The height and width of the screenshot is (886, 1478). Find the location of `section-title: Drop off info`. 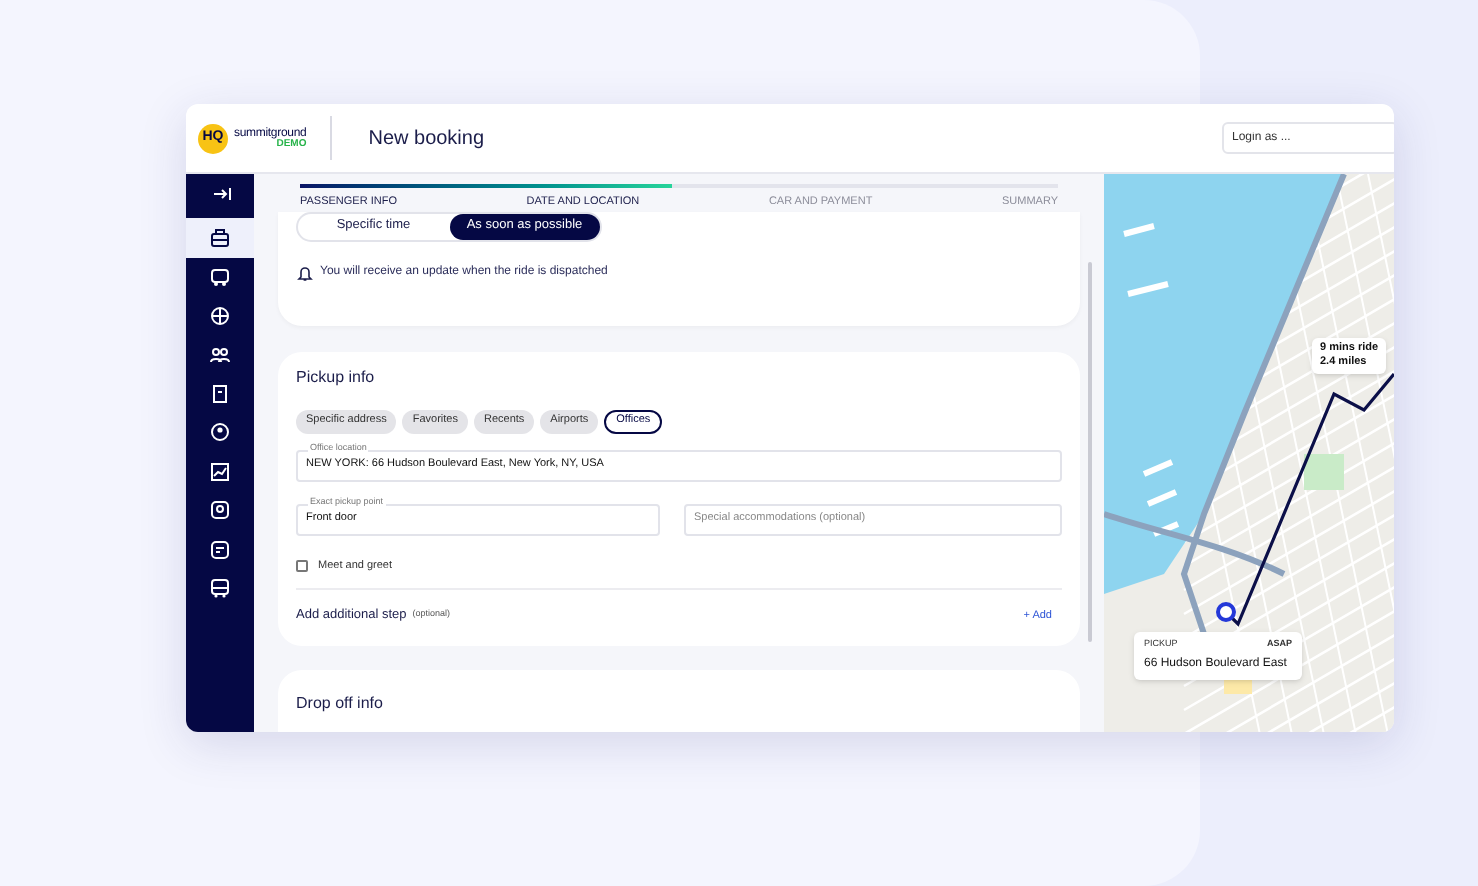

section-title: Drop off info is located at coordinates (340, 703).